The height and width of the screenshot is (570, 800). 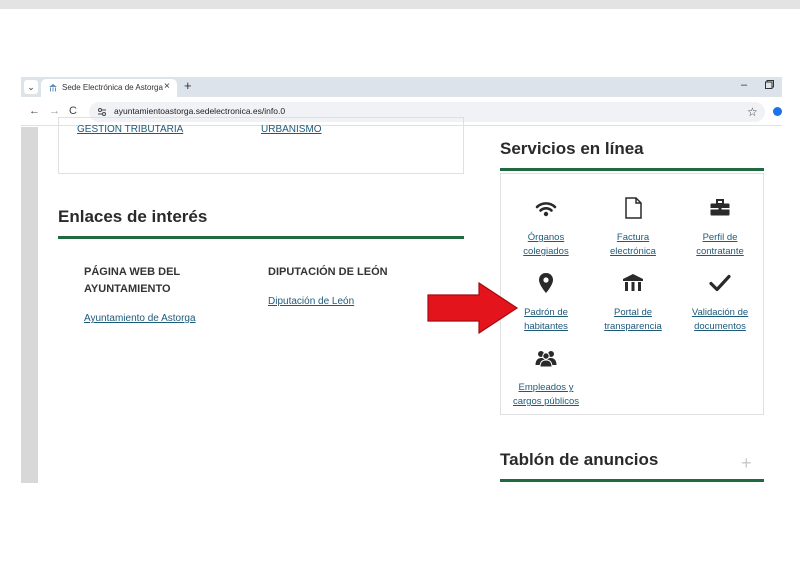 What do you see at coordinates (720, 245) in the screenshot?
I see `service-label: Perfil de contratante` at bounding box center [720, 245].